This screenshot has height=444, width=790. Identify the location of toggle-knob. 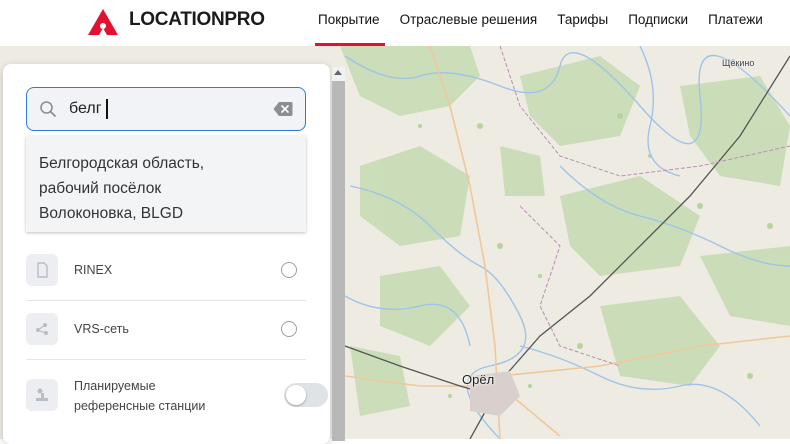
(296, 395).